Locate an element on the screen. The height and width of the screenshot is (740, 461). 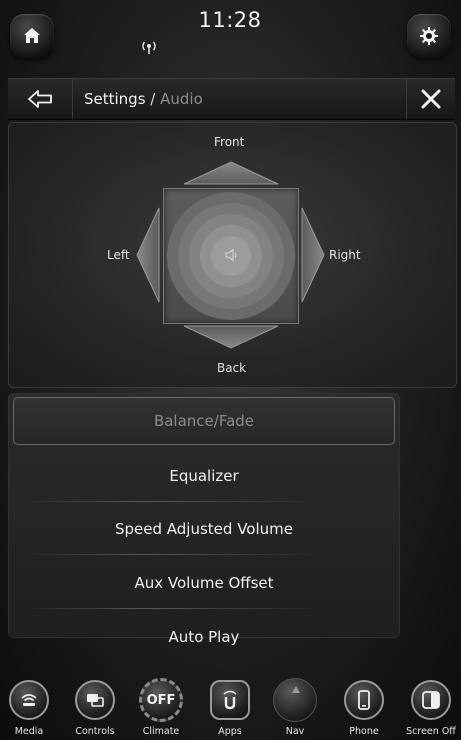
status-bar: 11:28 is located at coordinates (230, 39).